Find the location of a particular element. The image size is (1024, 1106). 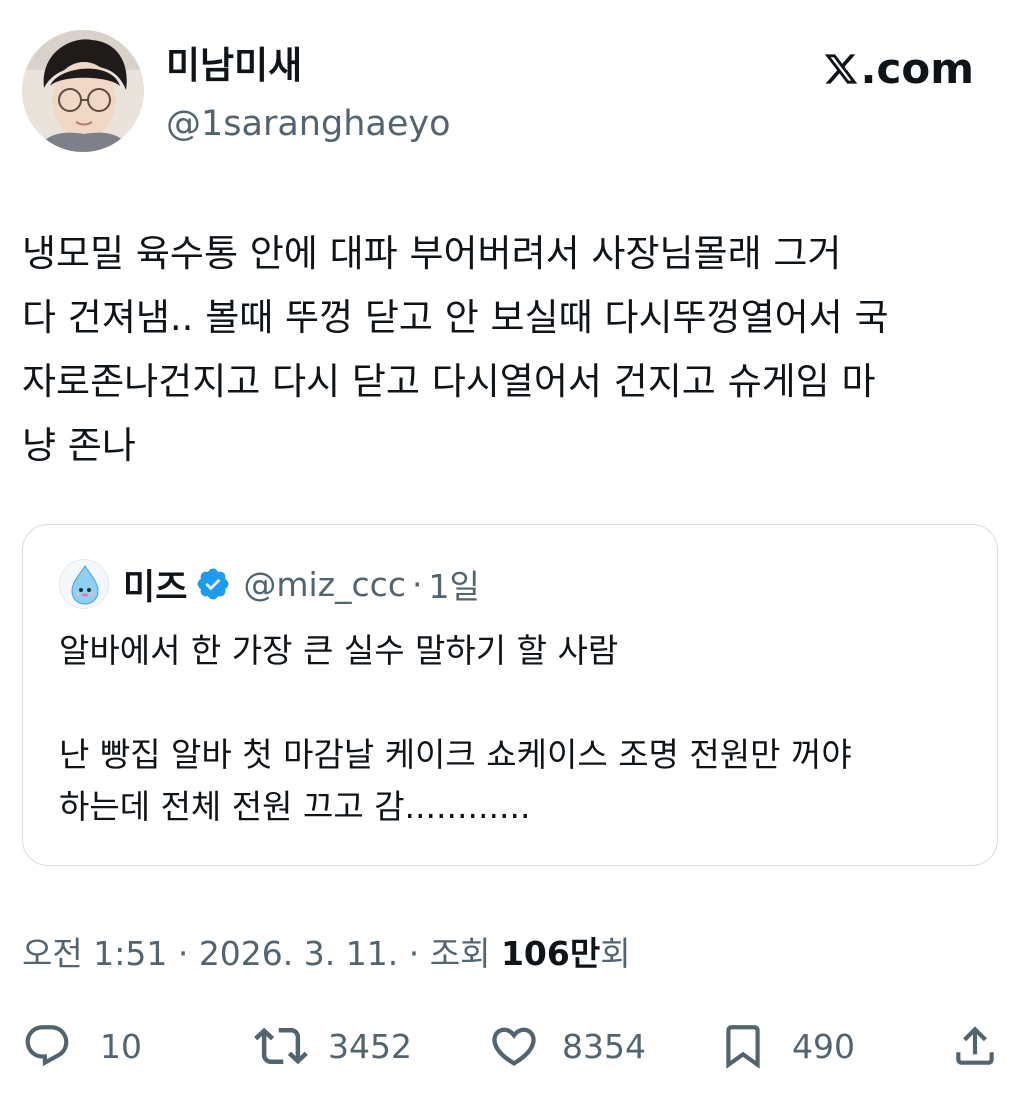

like-count: 8354 is located at coordinates (604, 1046).